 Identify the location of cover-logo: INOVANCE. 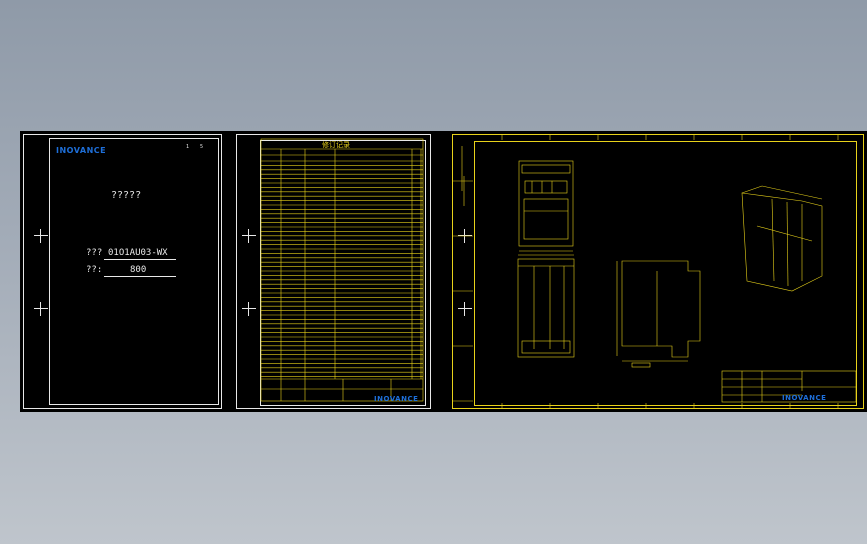
(81, 150).